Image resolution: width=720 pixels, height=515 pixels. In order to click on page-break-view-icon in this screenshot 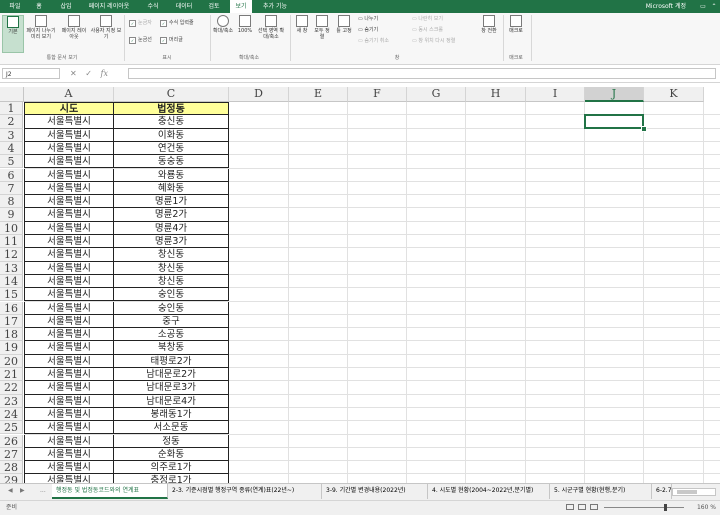, I will do `click(594, 507)`.